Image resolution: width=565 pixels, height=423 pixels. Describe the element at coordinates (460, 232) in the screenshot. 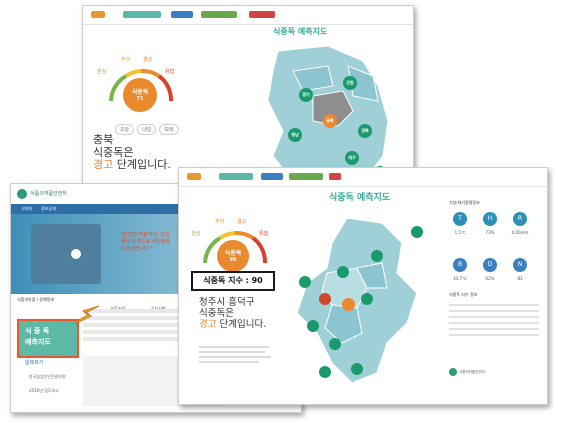

I see `env-temp: 1.5℃` at that location.